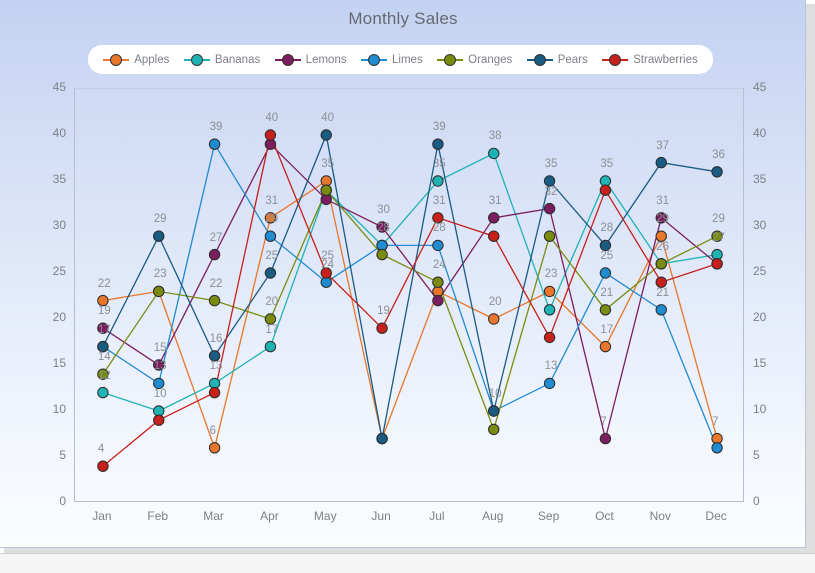 The height and width of the screenshot is (573, 815). I want to click on y-axis-tick-right: 45, so click(760, 87).